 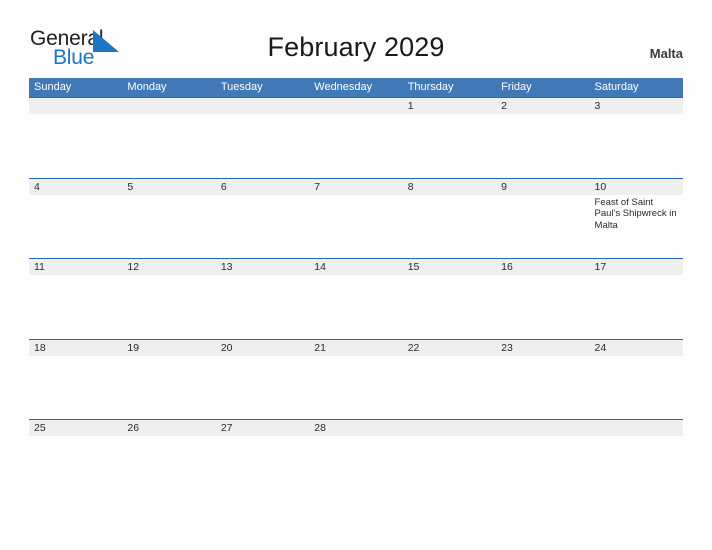 What do you see at coordinates (449, 380) in the screenshot?
I see `day-cell: 22` at bounding box center [449, 380].